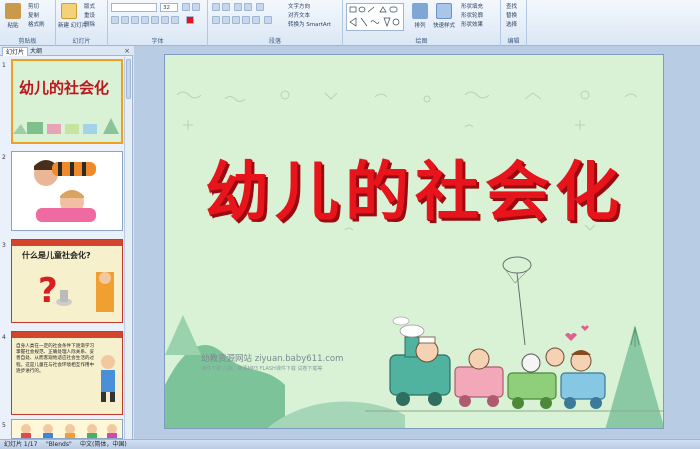  I want to click on font-color-icon, so click(190, 20).